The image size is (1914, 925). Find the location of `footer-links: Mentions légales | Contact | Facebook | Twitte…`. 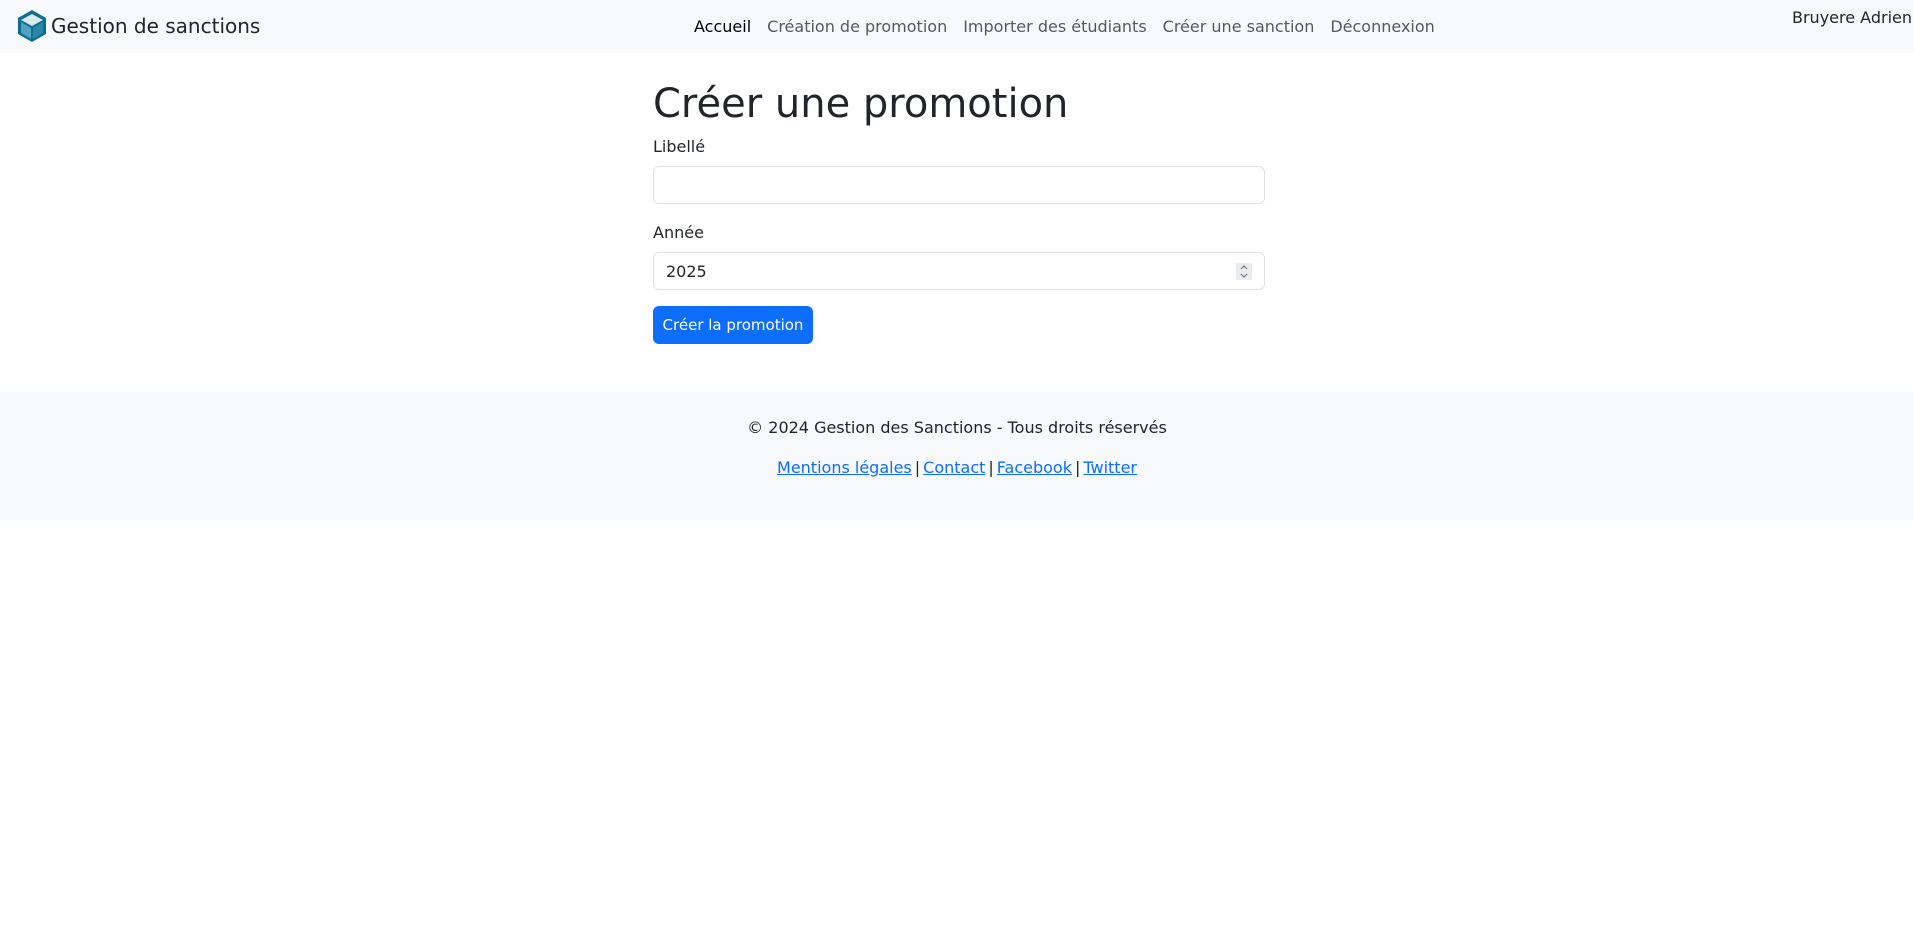

footer-links: Mentions légales | Contact | Facebook | Twitte… is located at coordinates (957, 467).